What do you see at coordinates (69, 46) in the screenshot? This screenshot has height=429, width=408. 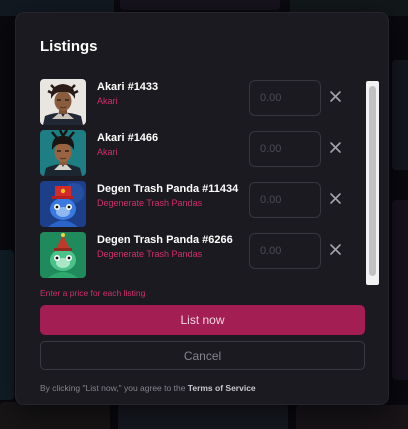 I see `modal-title: Listings` at bounding box center [69, 46].